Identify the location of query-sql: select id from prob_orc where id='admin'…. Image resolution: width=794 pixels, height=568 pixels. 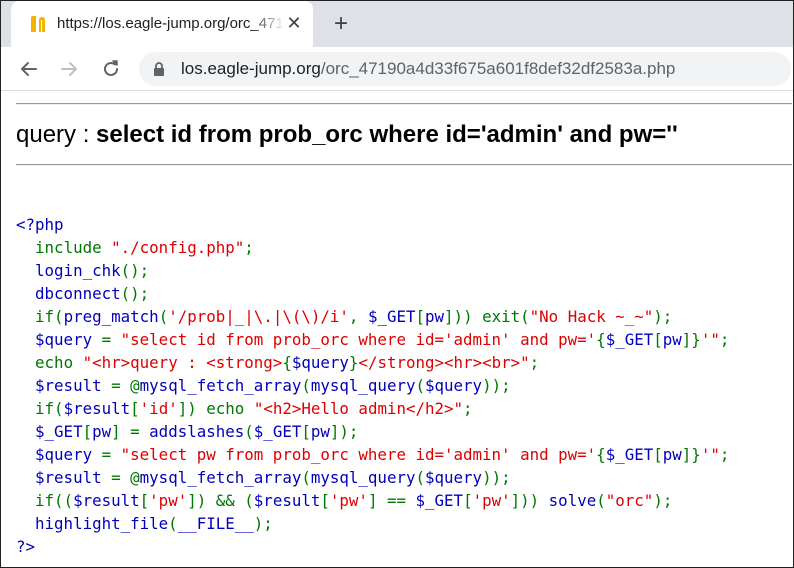
(387, 134).